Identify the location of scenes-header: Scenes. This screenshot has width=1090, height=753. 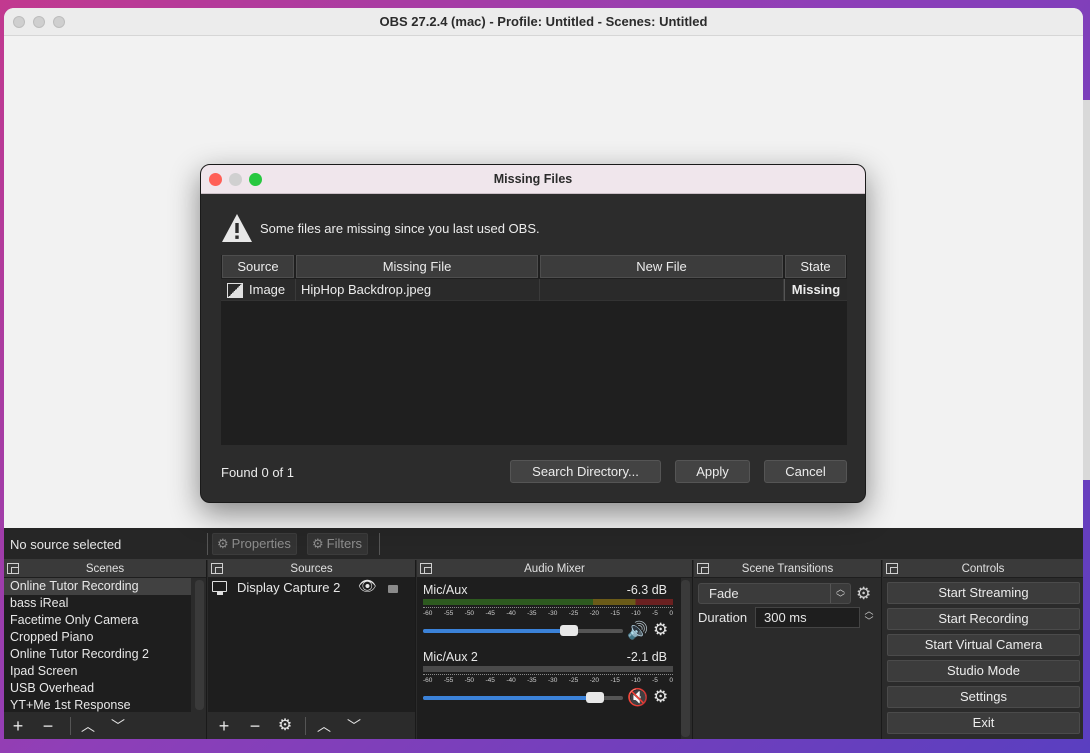
(105, 569).